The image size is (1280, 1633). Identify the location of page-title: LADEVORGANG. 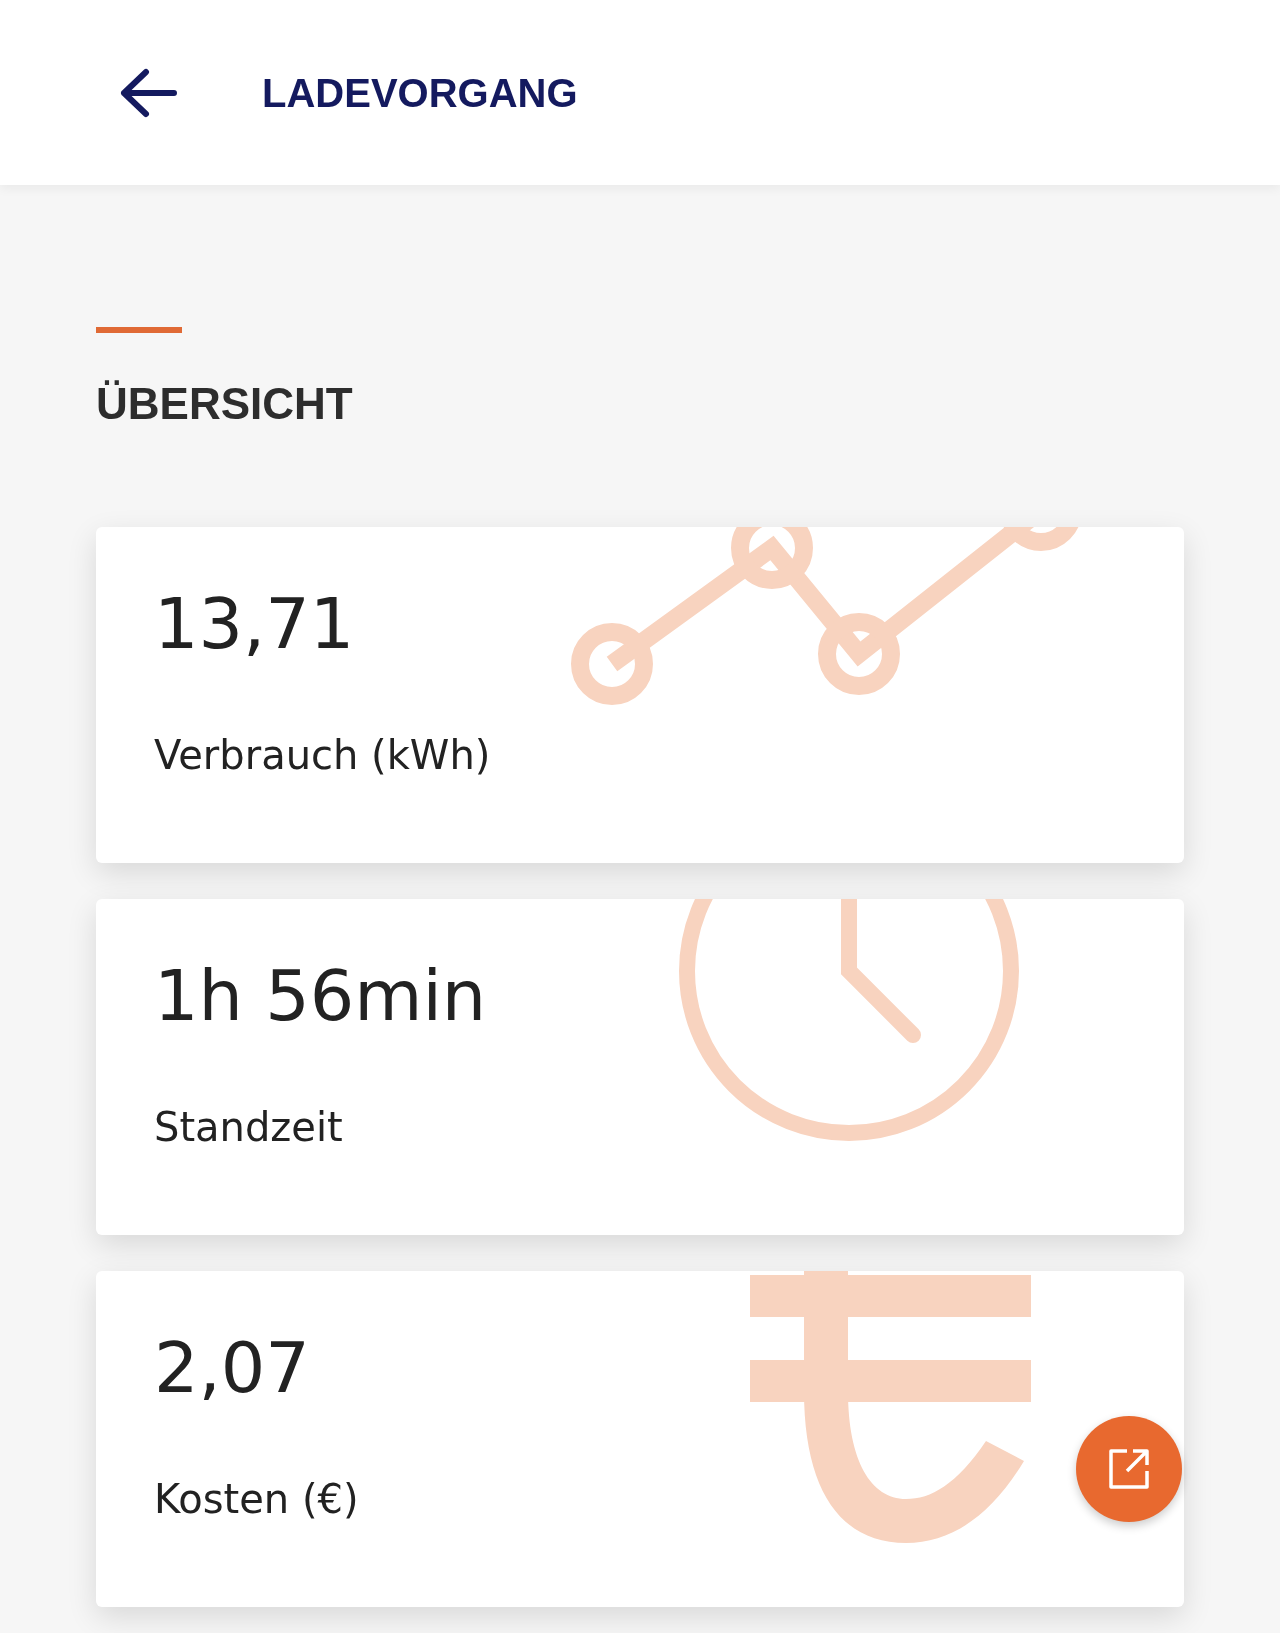
(420, 93).